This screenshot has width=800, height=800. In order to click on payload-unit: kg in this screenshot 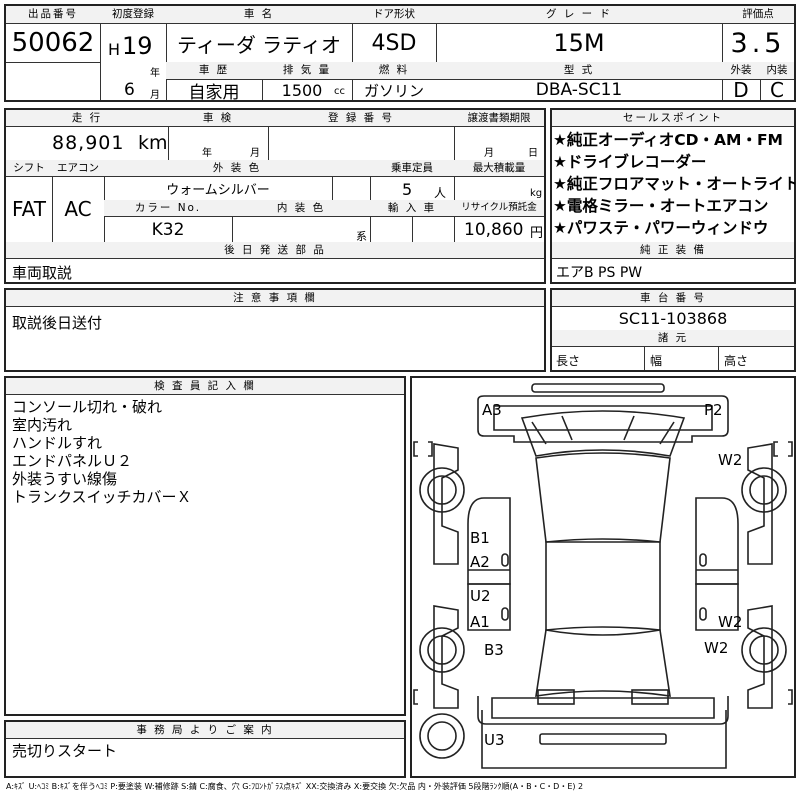, I will do `click(536, 193)`.